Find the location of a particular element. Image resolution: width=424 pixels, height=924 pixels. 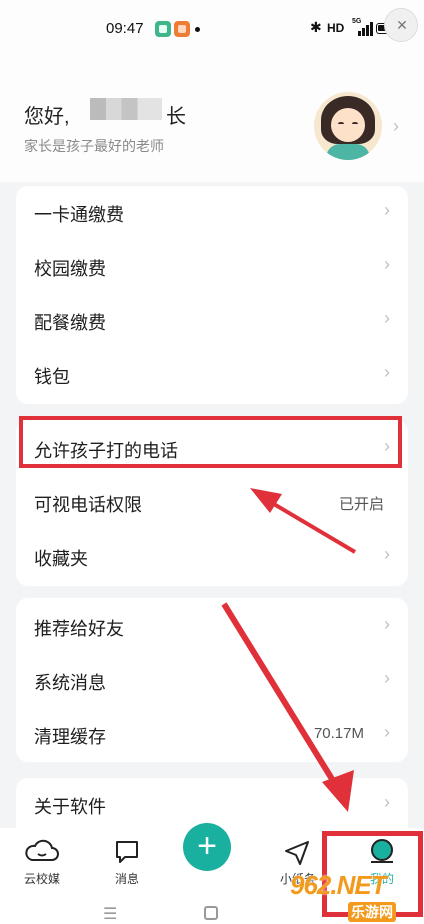

menu-nav-icon: ☰ is located at coordinates (110, 914).